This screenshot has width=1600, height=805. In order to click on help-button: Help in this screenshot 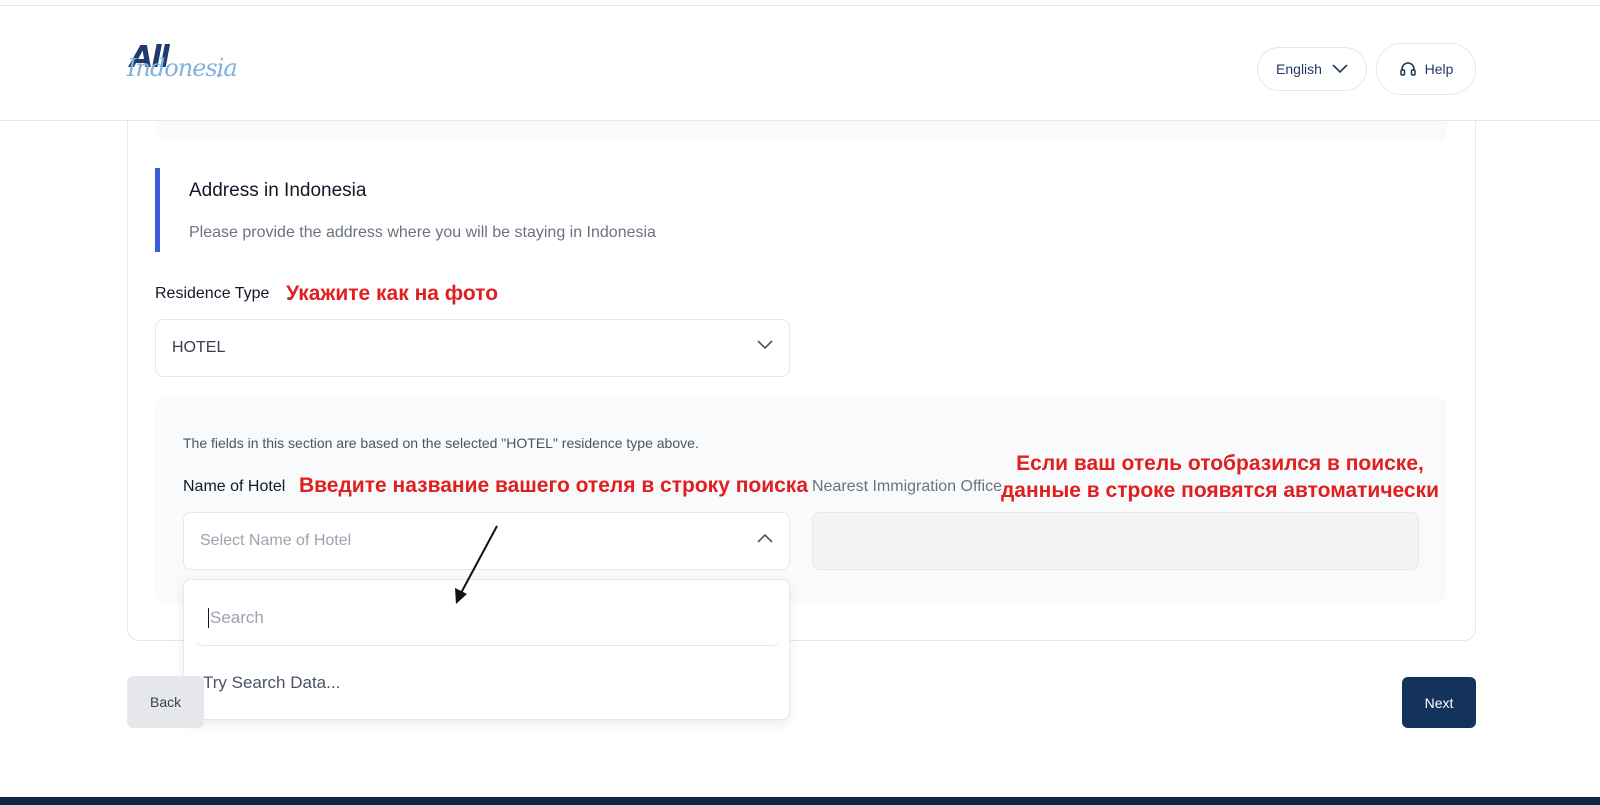, I will do `click(1426, 69)`.